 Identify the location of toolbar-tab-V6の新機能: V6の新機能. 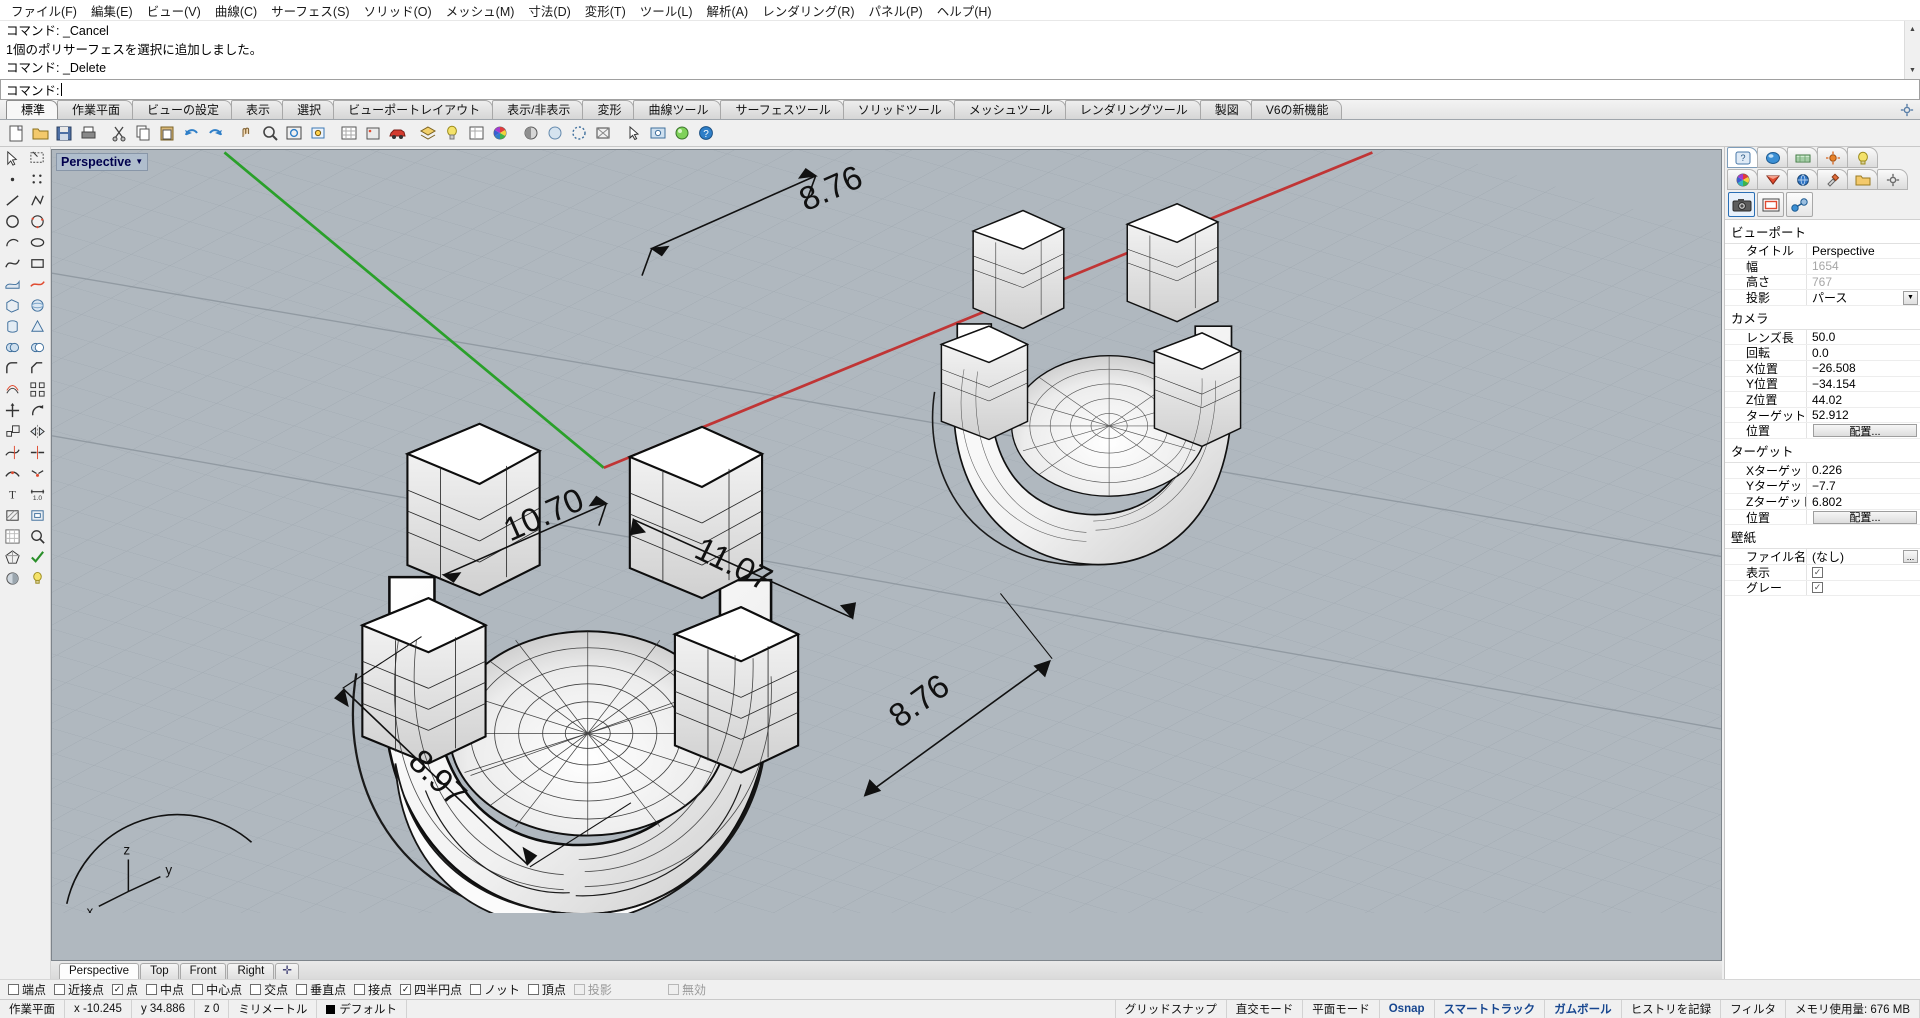
(1296, 109).